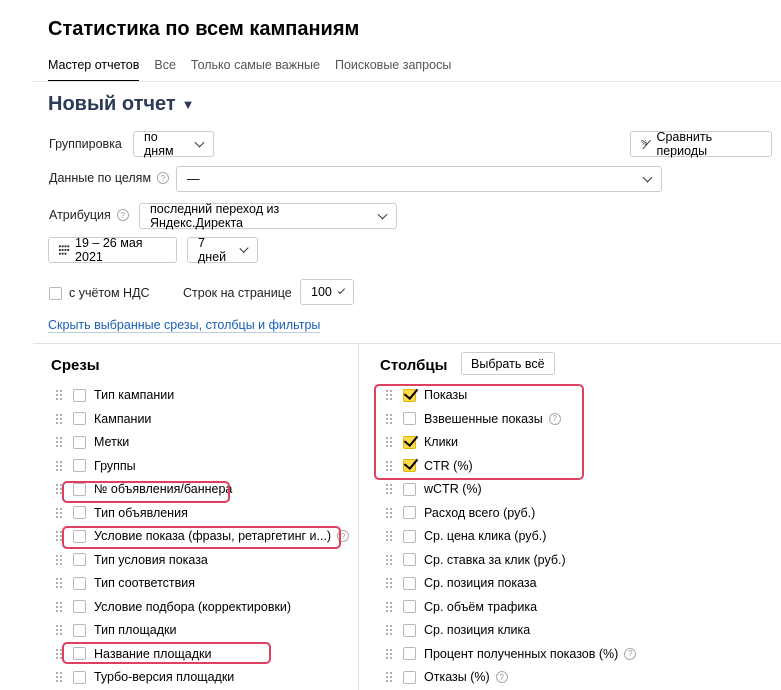 This screenshot has height=690, width=781. Describe the element at coordinates (255, 70) in the screenshot. I see `tab-most-important: Только самые важные` at that location.